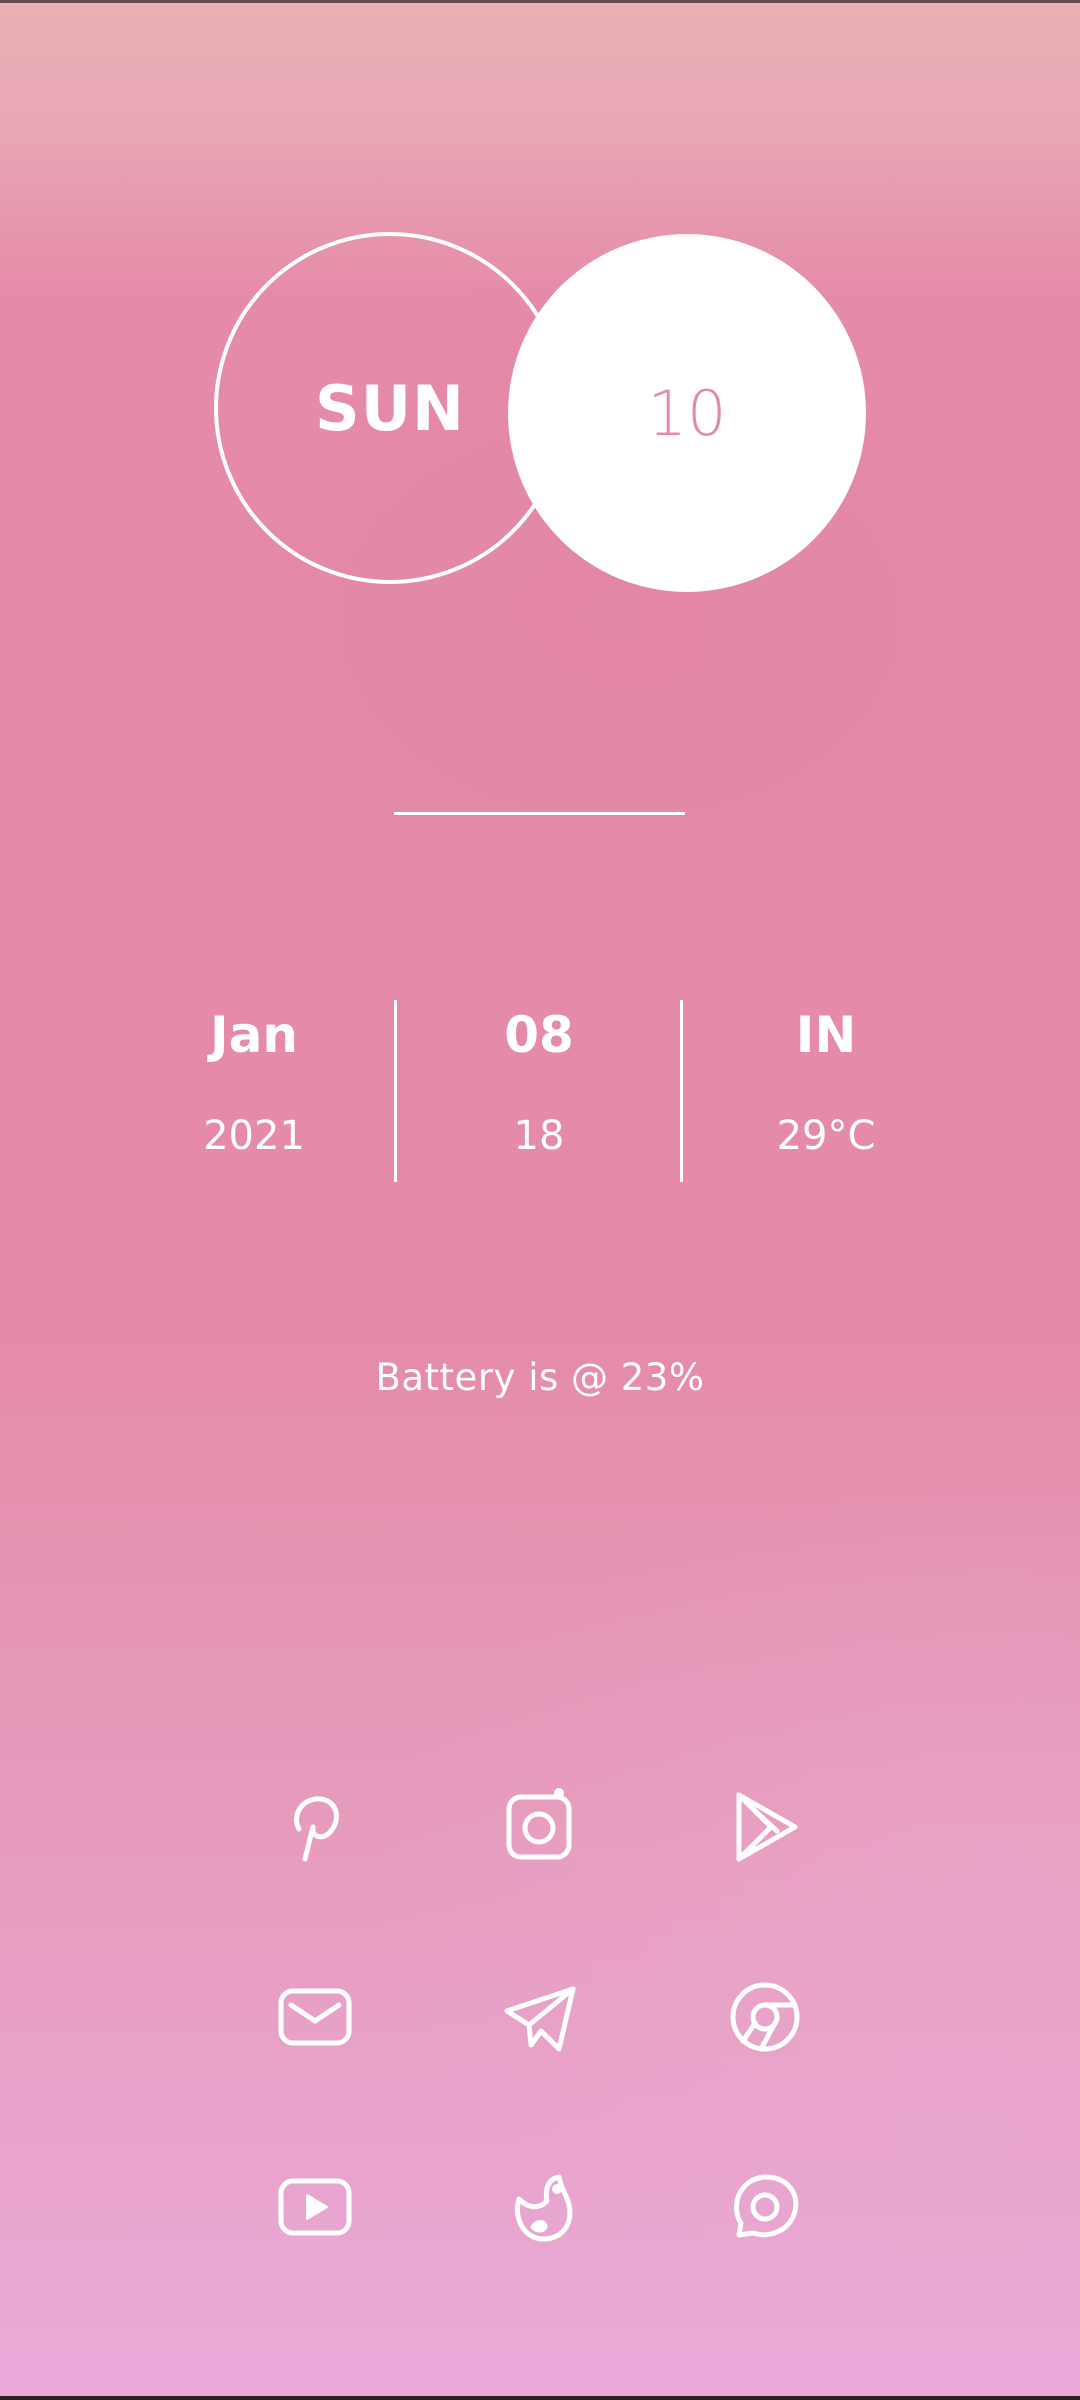  What do you see at coordinates (539, 1035) in the screenshot?
I see `hour-label: 08` at bounding box center [539, 1035].